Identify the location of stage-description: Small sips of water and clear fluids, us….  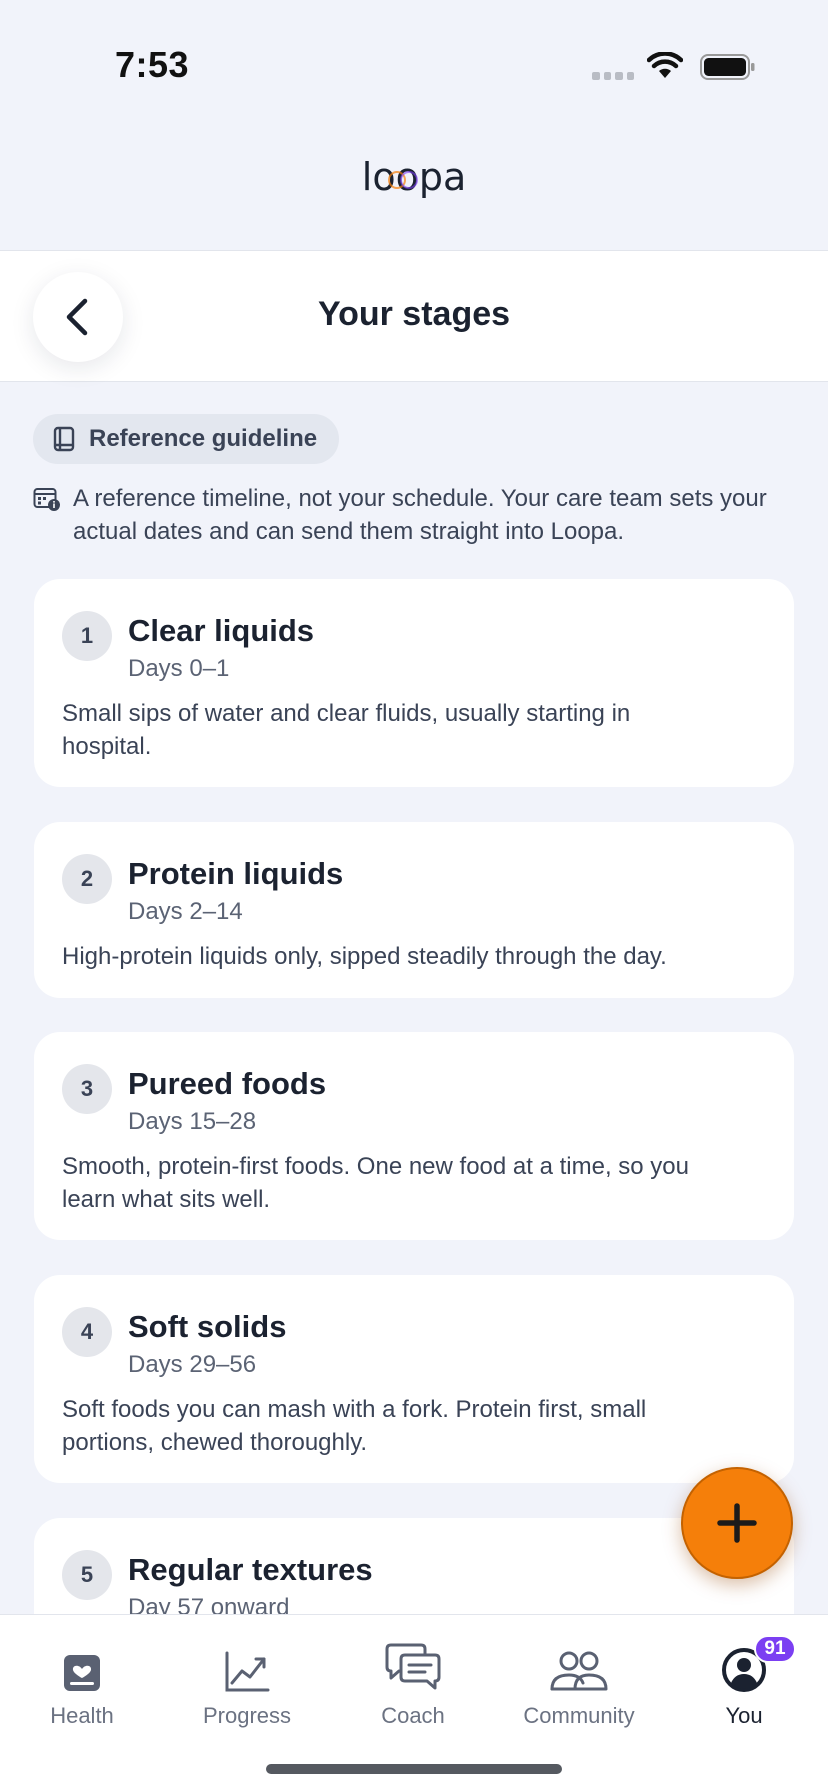
(346, 730).